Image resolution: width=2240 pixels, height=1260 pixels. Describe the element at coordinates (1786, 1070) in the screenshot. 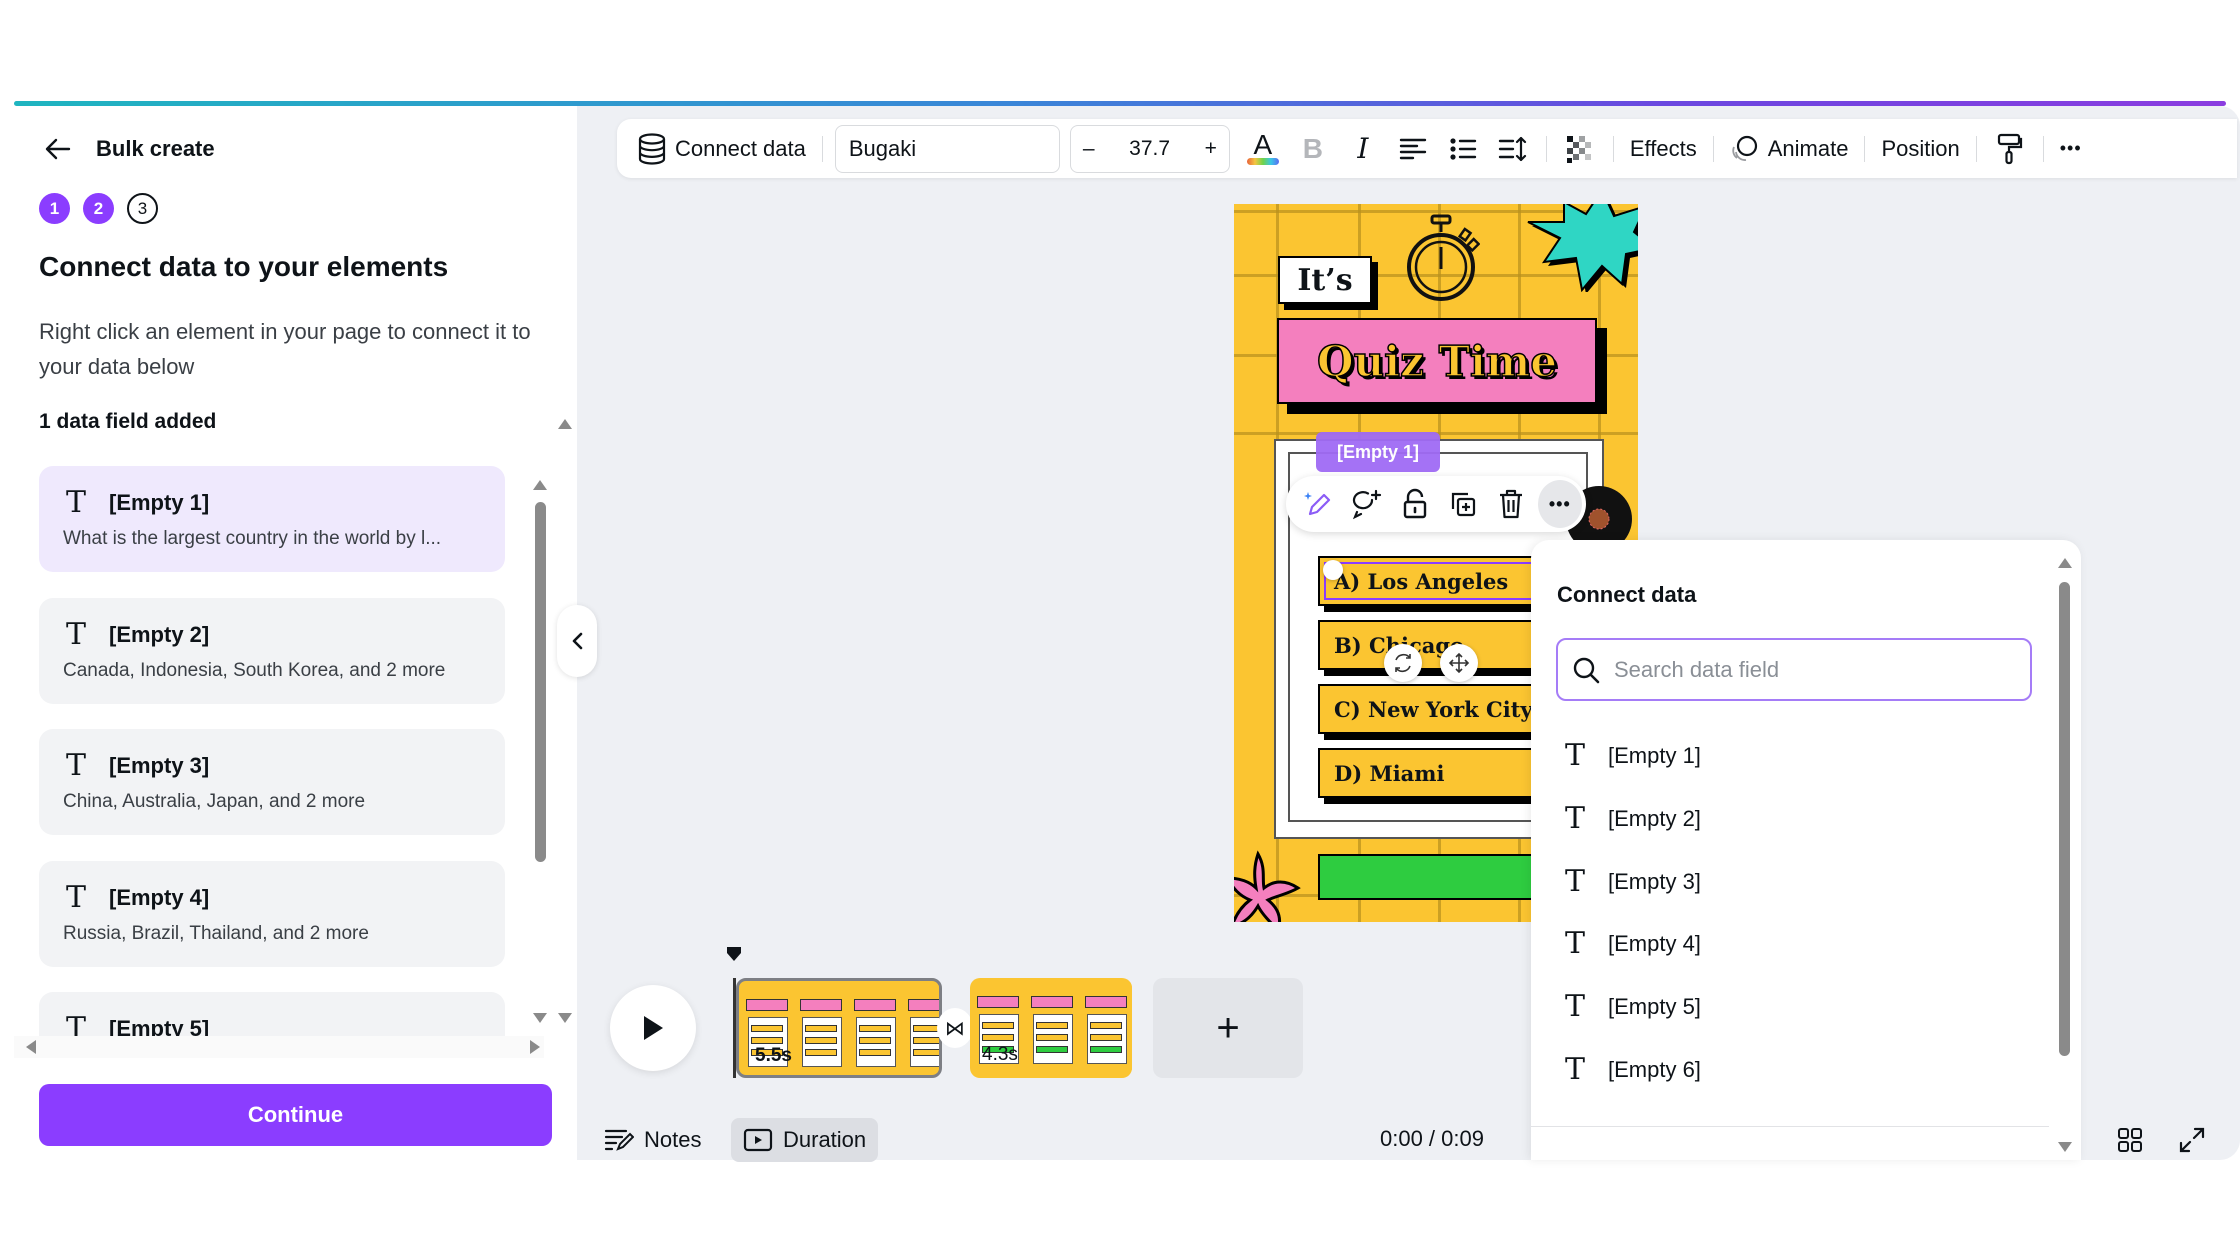

I see `data-field-option: T [Empty 6]` at that location.